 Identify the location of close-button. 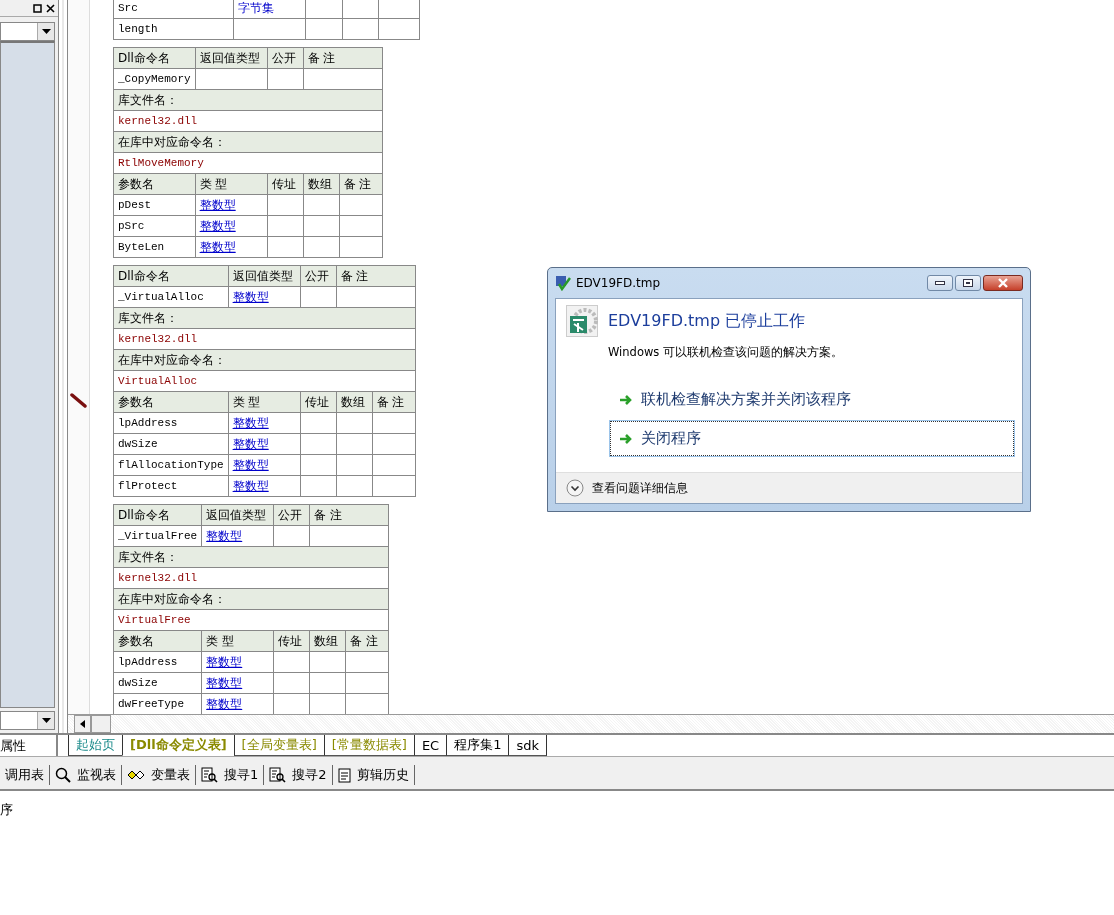
(1003, 283).